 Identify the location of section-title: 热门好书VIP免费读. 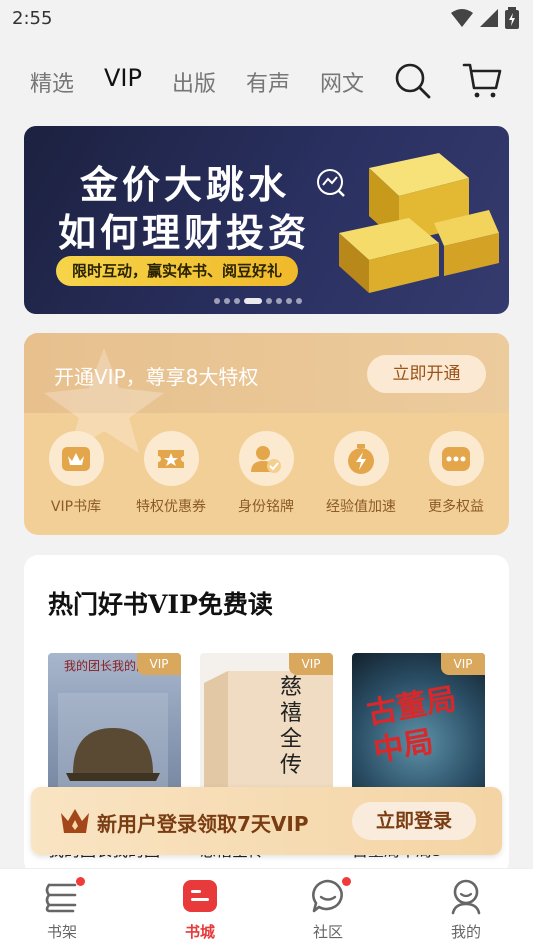
(160, 604).